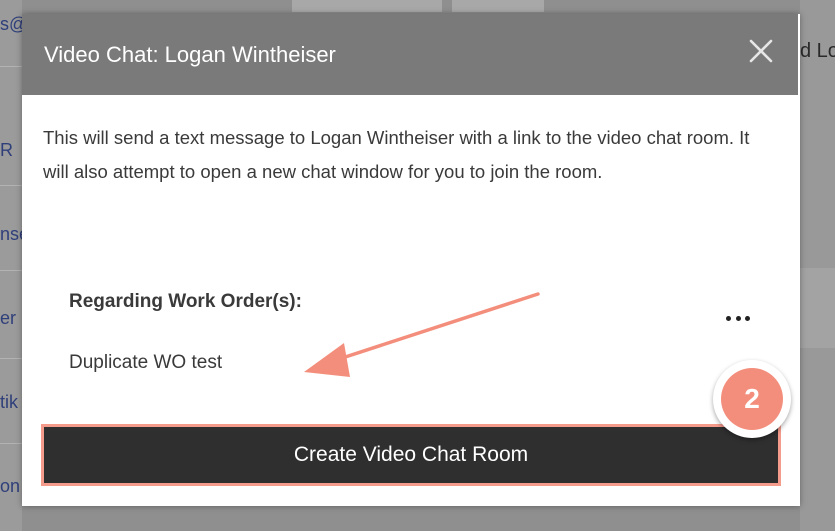 The height and width of the screenshot is (531, 835). I want to click on step-number: 2, so click(752, 399).